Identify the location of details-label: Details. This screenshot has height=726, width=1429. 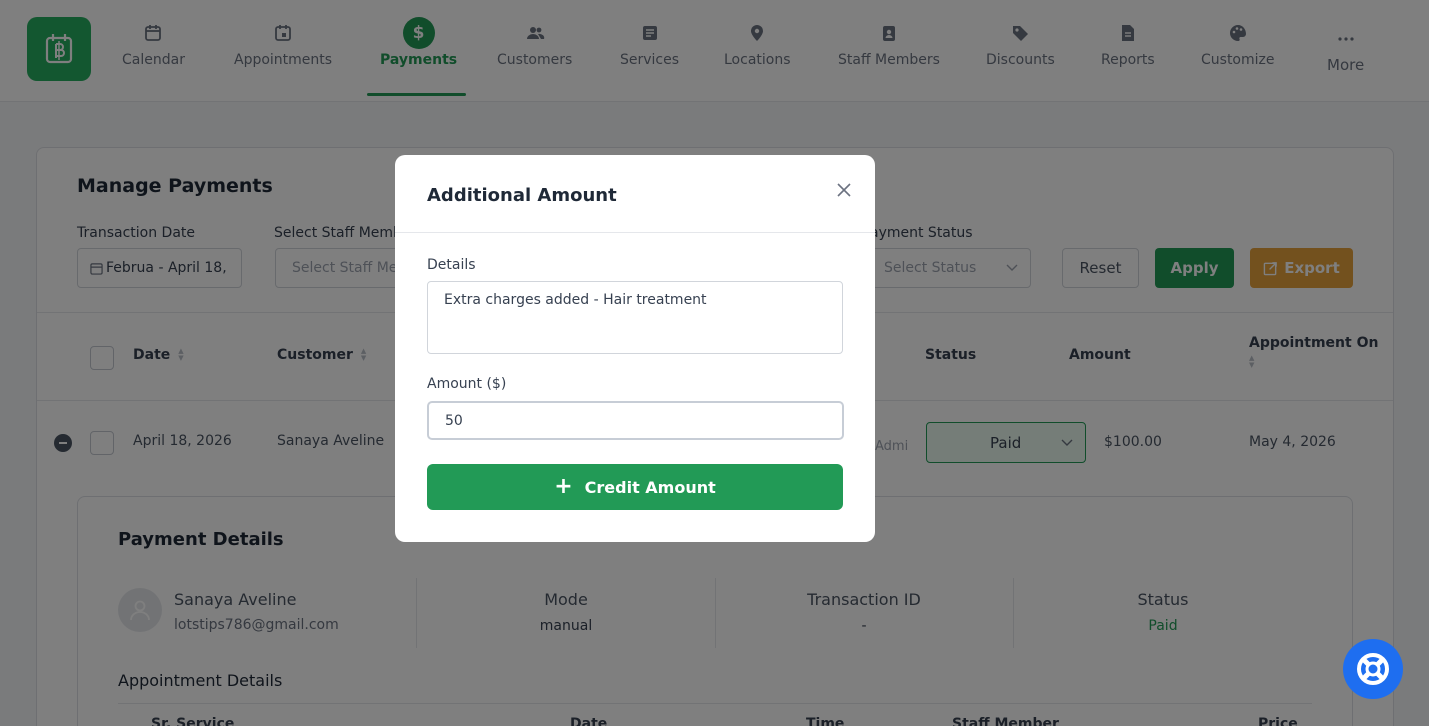
(451, 265).